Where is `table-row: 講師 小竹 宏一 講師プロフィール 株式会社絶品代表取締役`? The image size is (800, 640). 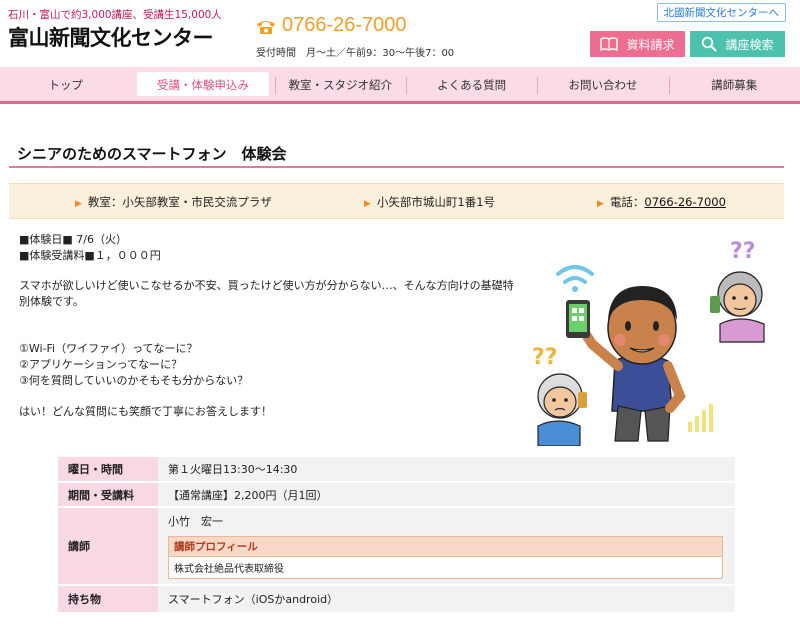
table-row: 講師 小竹 宏一 講師プロフィール 株式会社絶品代表取締役 is located at coordinates (396, 546).